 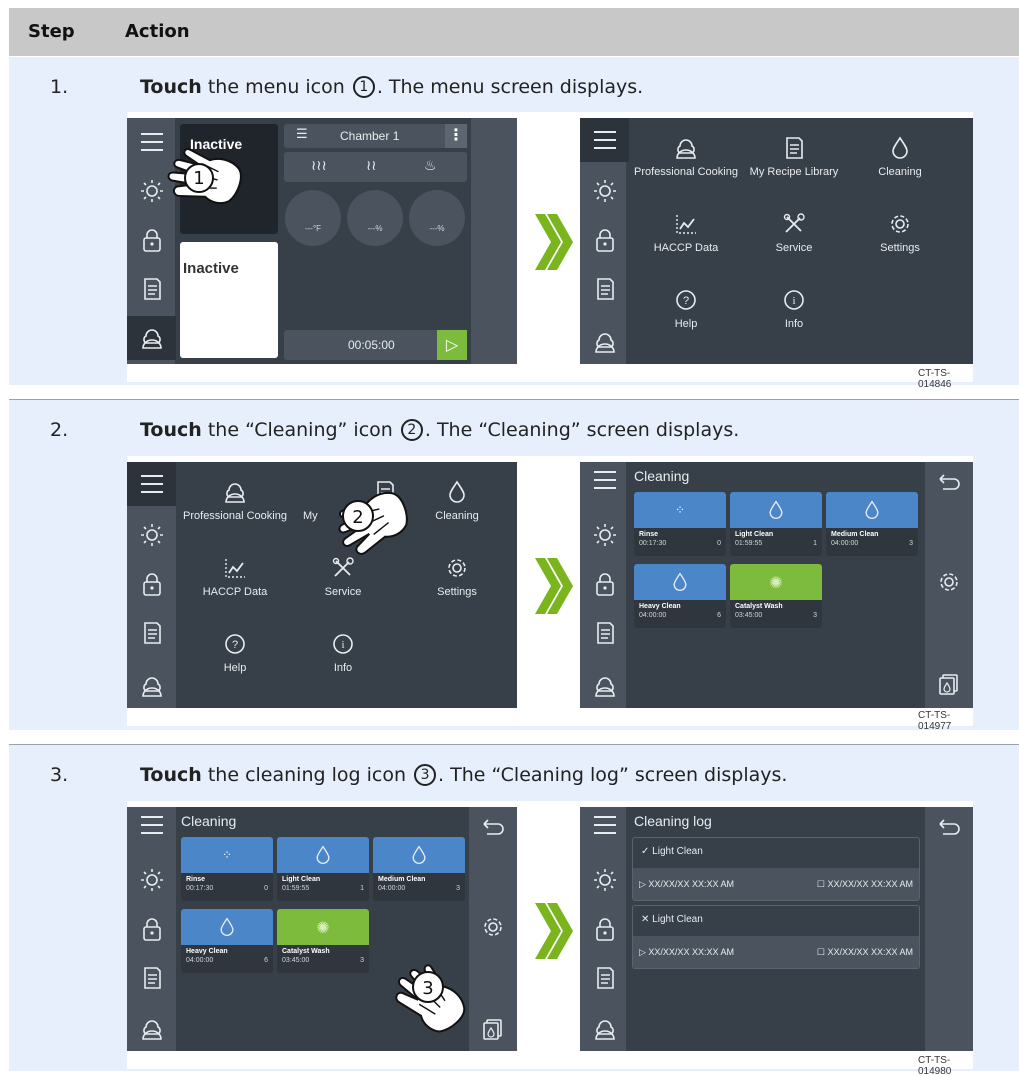 I want to click on help-icon, so click(x=686, y=300).